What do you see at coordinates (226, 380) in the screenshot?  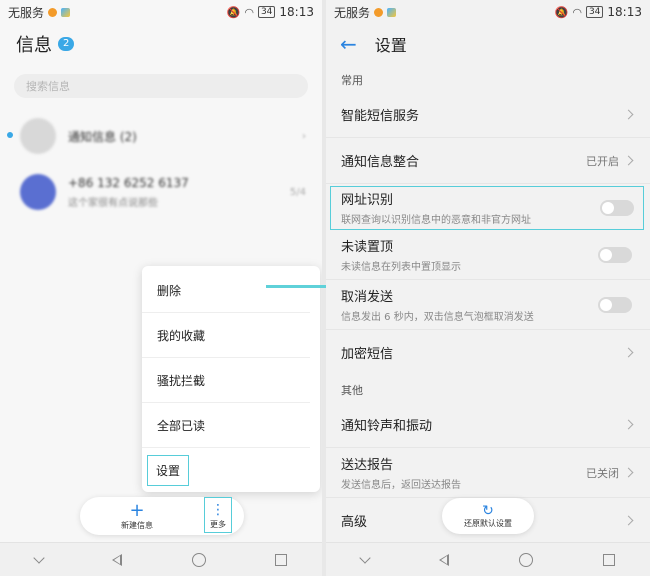 I see `menu-item-spam-block: 骚扰拦截` at bounding box center [226, 380].